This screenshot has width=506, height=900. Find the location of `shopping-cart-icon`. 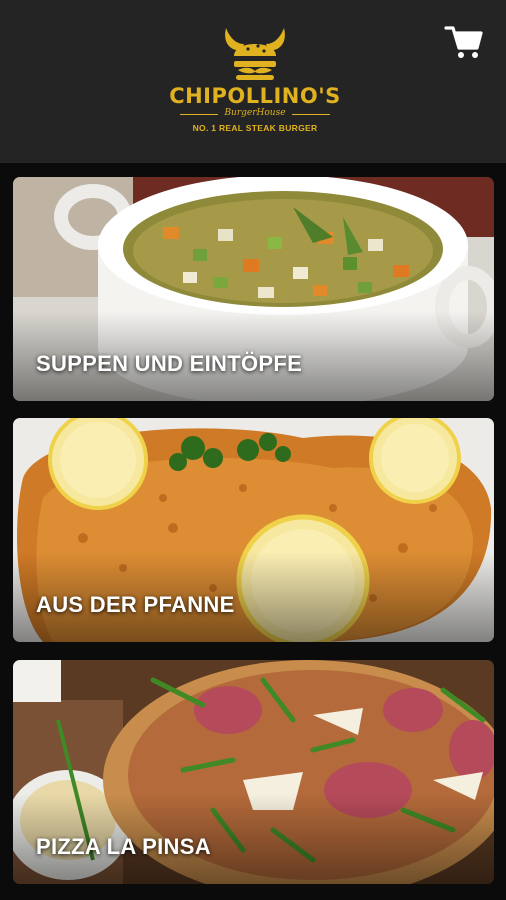

shopping-cart-icon is located at coordinates (463, 42).